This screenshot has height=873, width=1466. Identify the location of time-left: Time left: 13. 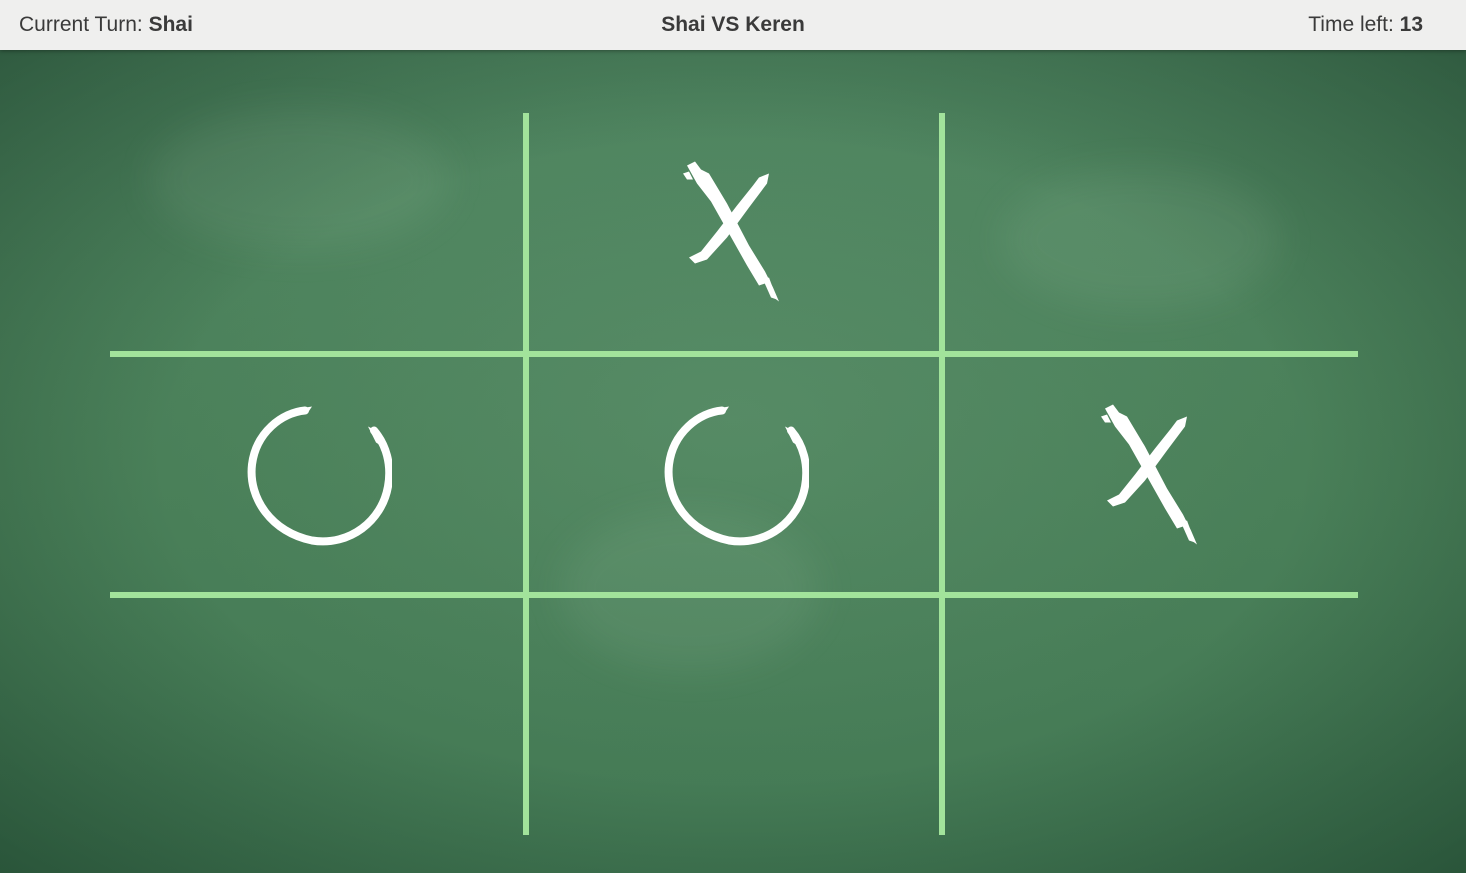
(1365, 25).